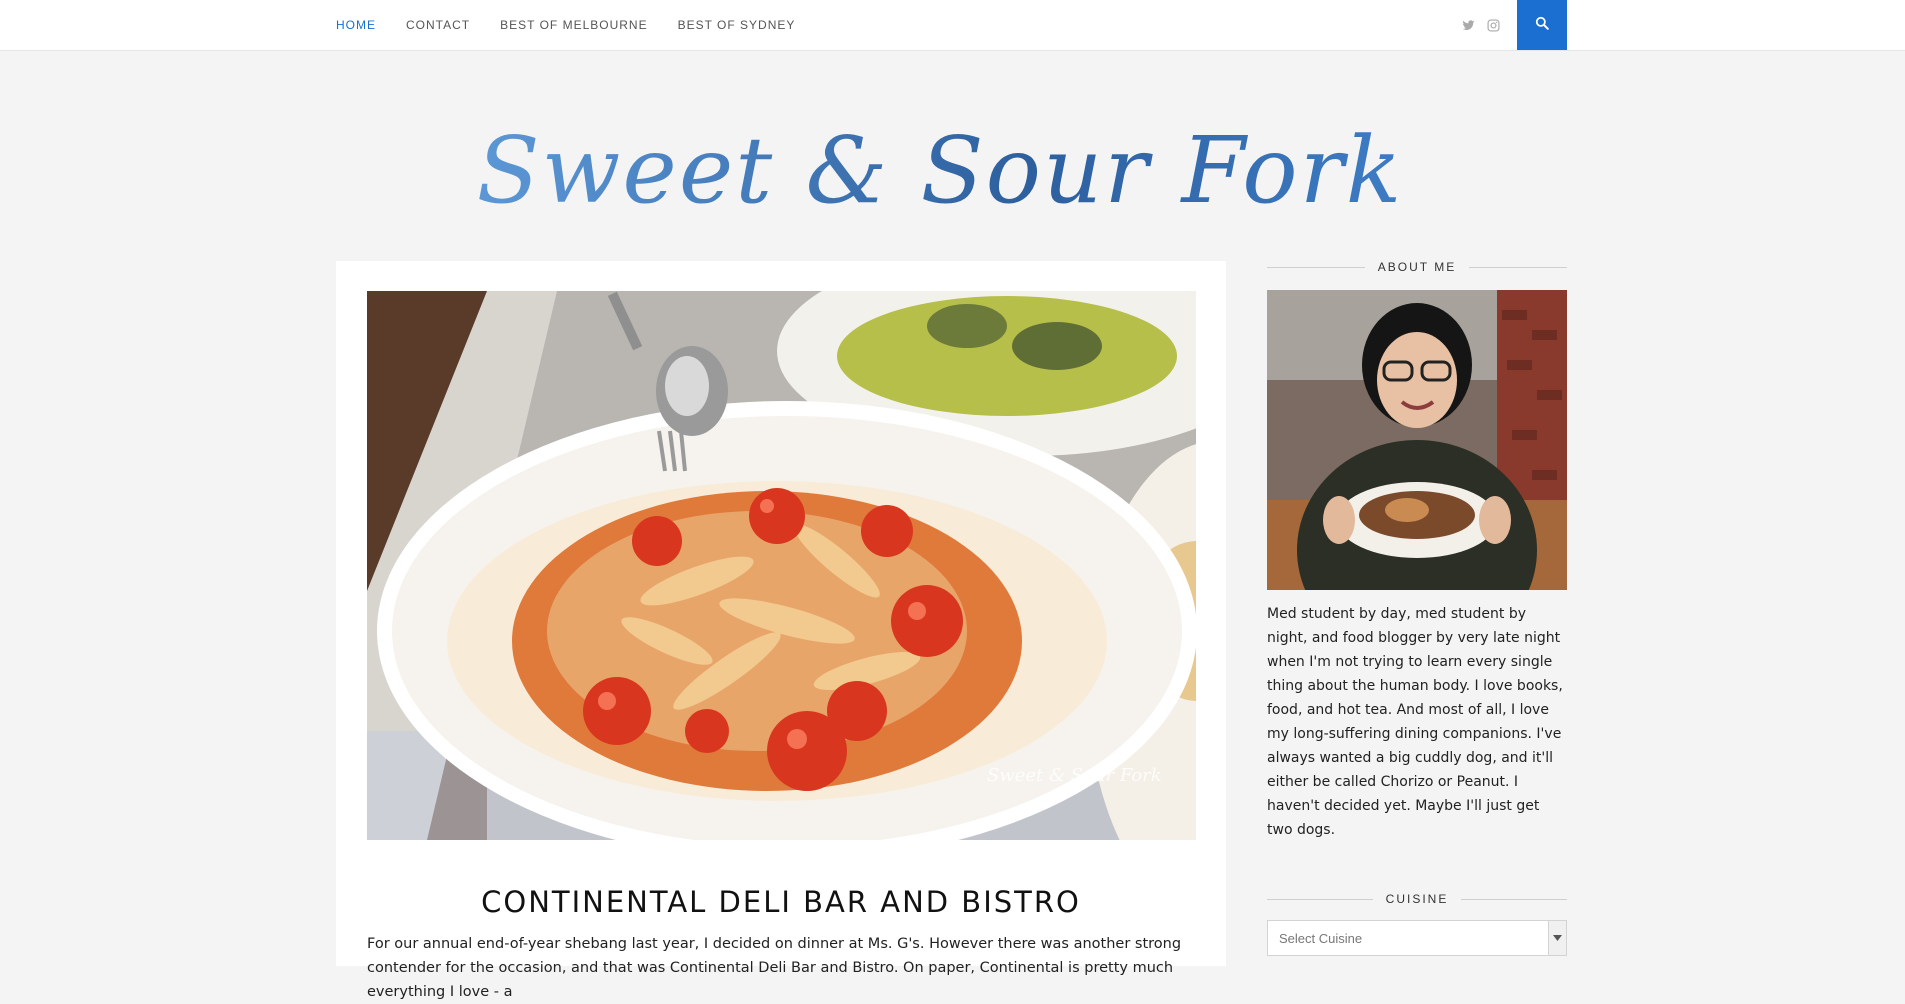 The image size is (1905, 1004). I want to click on cuisine-heading: CUISINE, so click(1417, 899).